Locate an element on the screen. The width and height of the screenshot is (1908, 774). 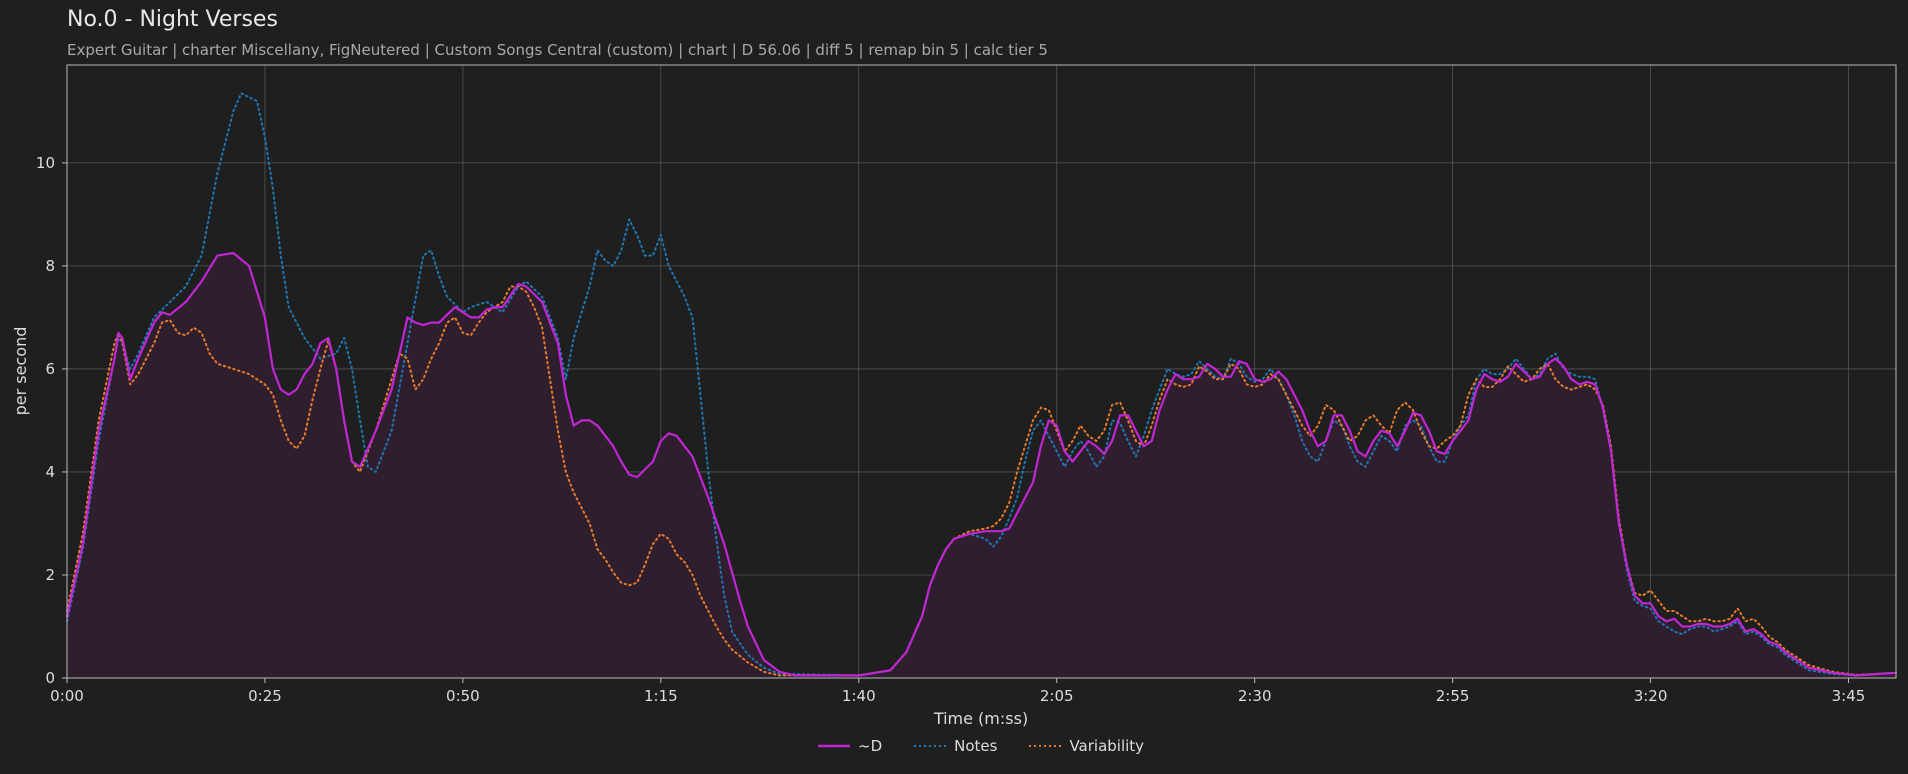
y-tick-label: 0 is located at coordinates (50, 678).